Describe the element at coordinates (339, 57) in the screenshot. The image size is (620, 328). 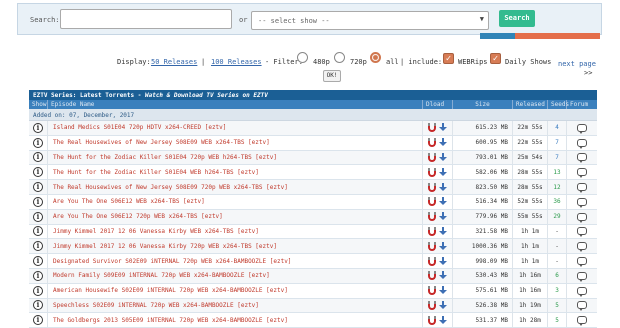
I see `radio-720p` at that location.